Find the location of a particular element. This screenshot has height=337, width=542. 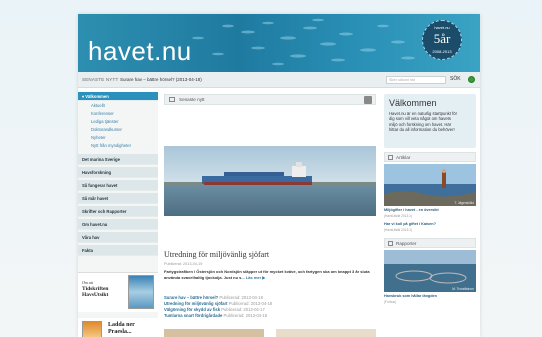

search-go-icon is located at coordinates (471, 79).